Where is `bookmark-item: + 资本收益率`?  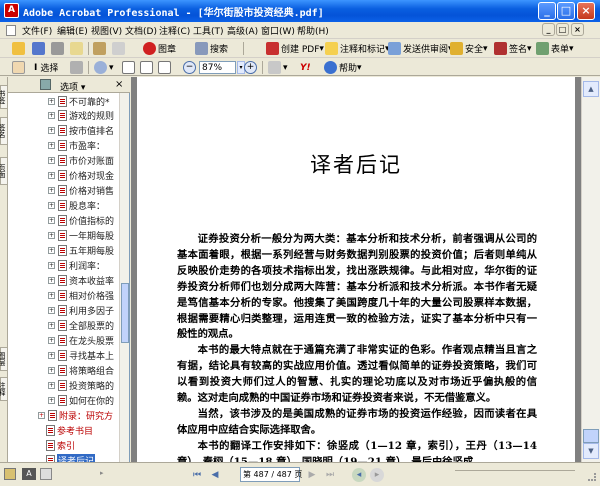 bookmark-item: + 资本收益率 is located at coordinates (84, 280).